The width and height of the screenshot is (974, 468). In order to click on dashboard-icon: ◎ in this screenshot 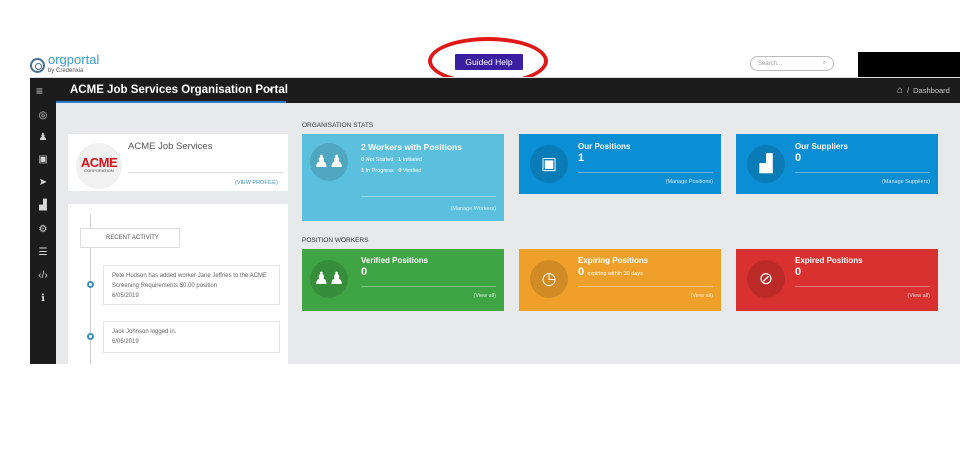, I will do `click(43, 115)`.